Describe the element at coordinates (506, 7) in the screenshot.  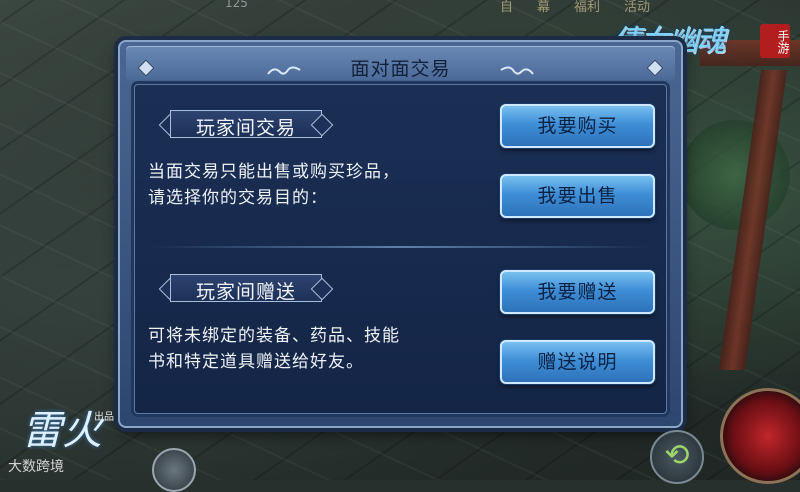
I see `top-menu-item: 自` at that location.